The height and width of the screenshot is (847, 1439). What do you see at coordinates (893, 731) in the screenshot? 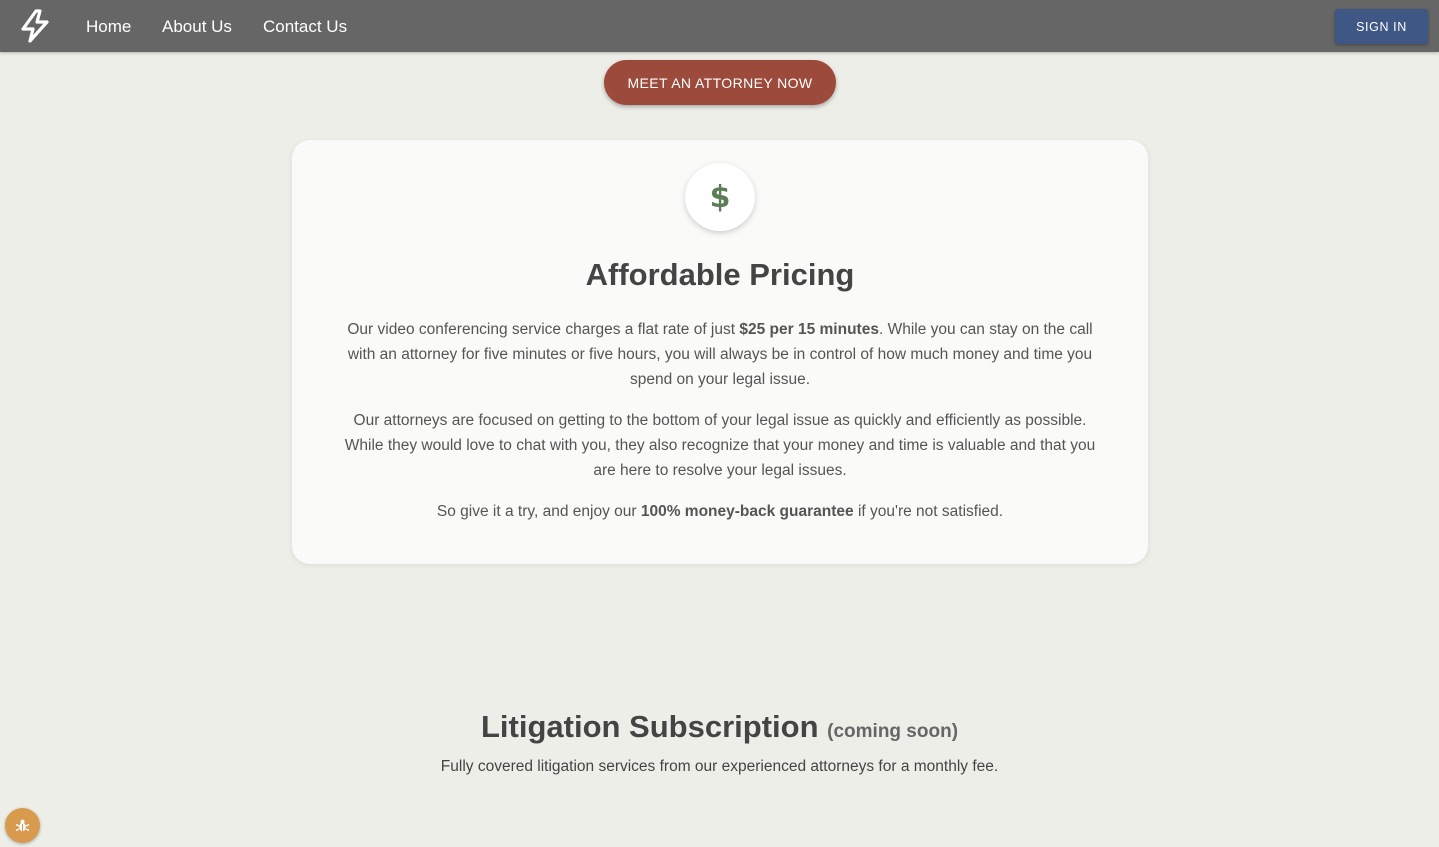
I see `coming-soon-label: (coming soon)` at bounding box center [893, 731].